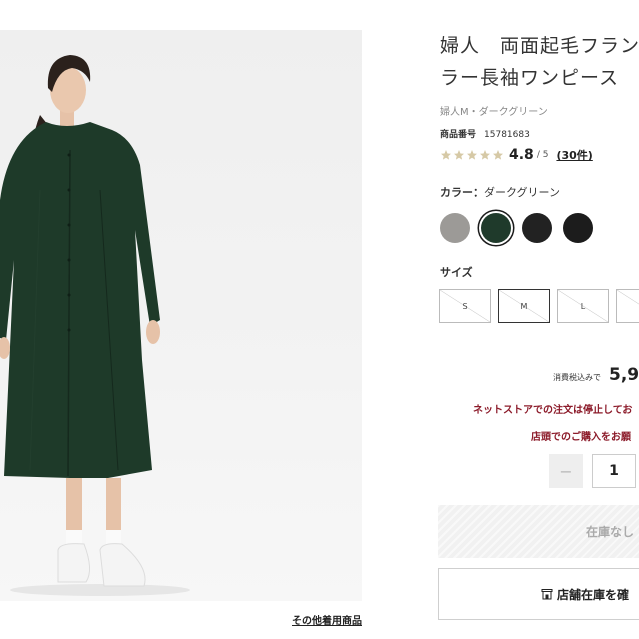 The image size is (639, 639). What do you see at coordinates (462, 192) in the screenshot?
I see `color-label-prefix: カラー：` at bounding box center [462, 192].